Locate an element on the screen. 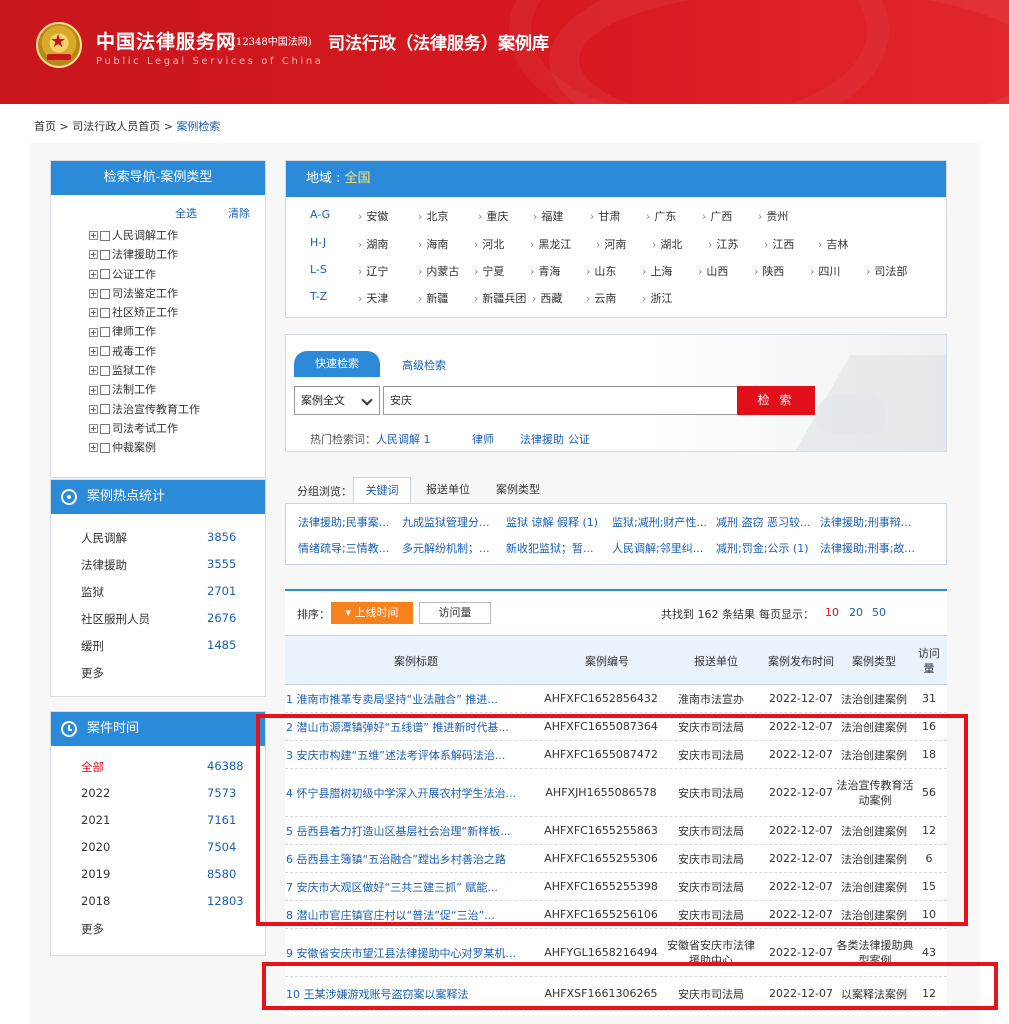  province-link: 湖北 is located at coordinates (667, 244).